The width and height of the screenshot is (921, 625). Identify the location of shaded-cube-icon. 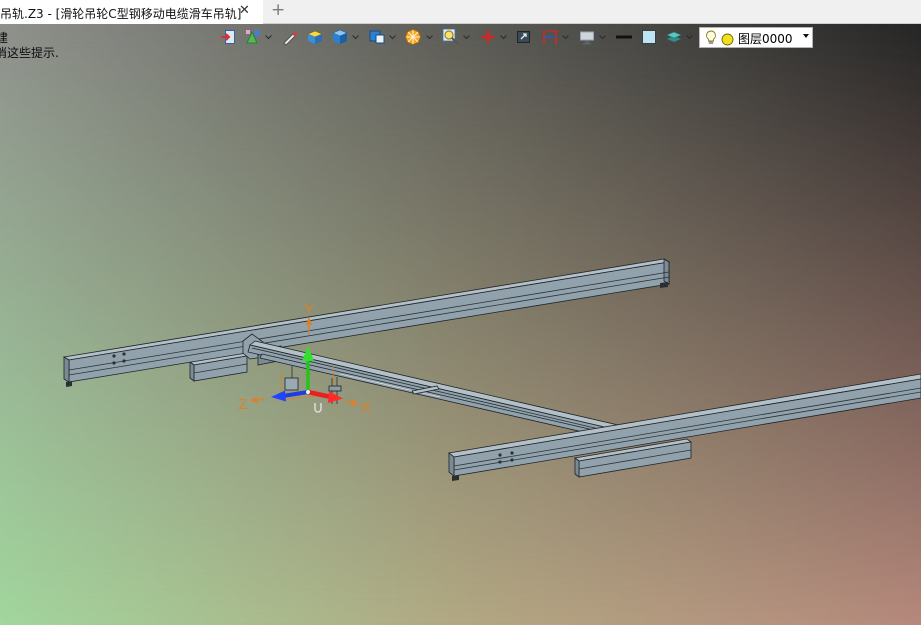
(315, 37).